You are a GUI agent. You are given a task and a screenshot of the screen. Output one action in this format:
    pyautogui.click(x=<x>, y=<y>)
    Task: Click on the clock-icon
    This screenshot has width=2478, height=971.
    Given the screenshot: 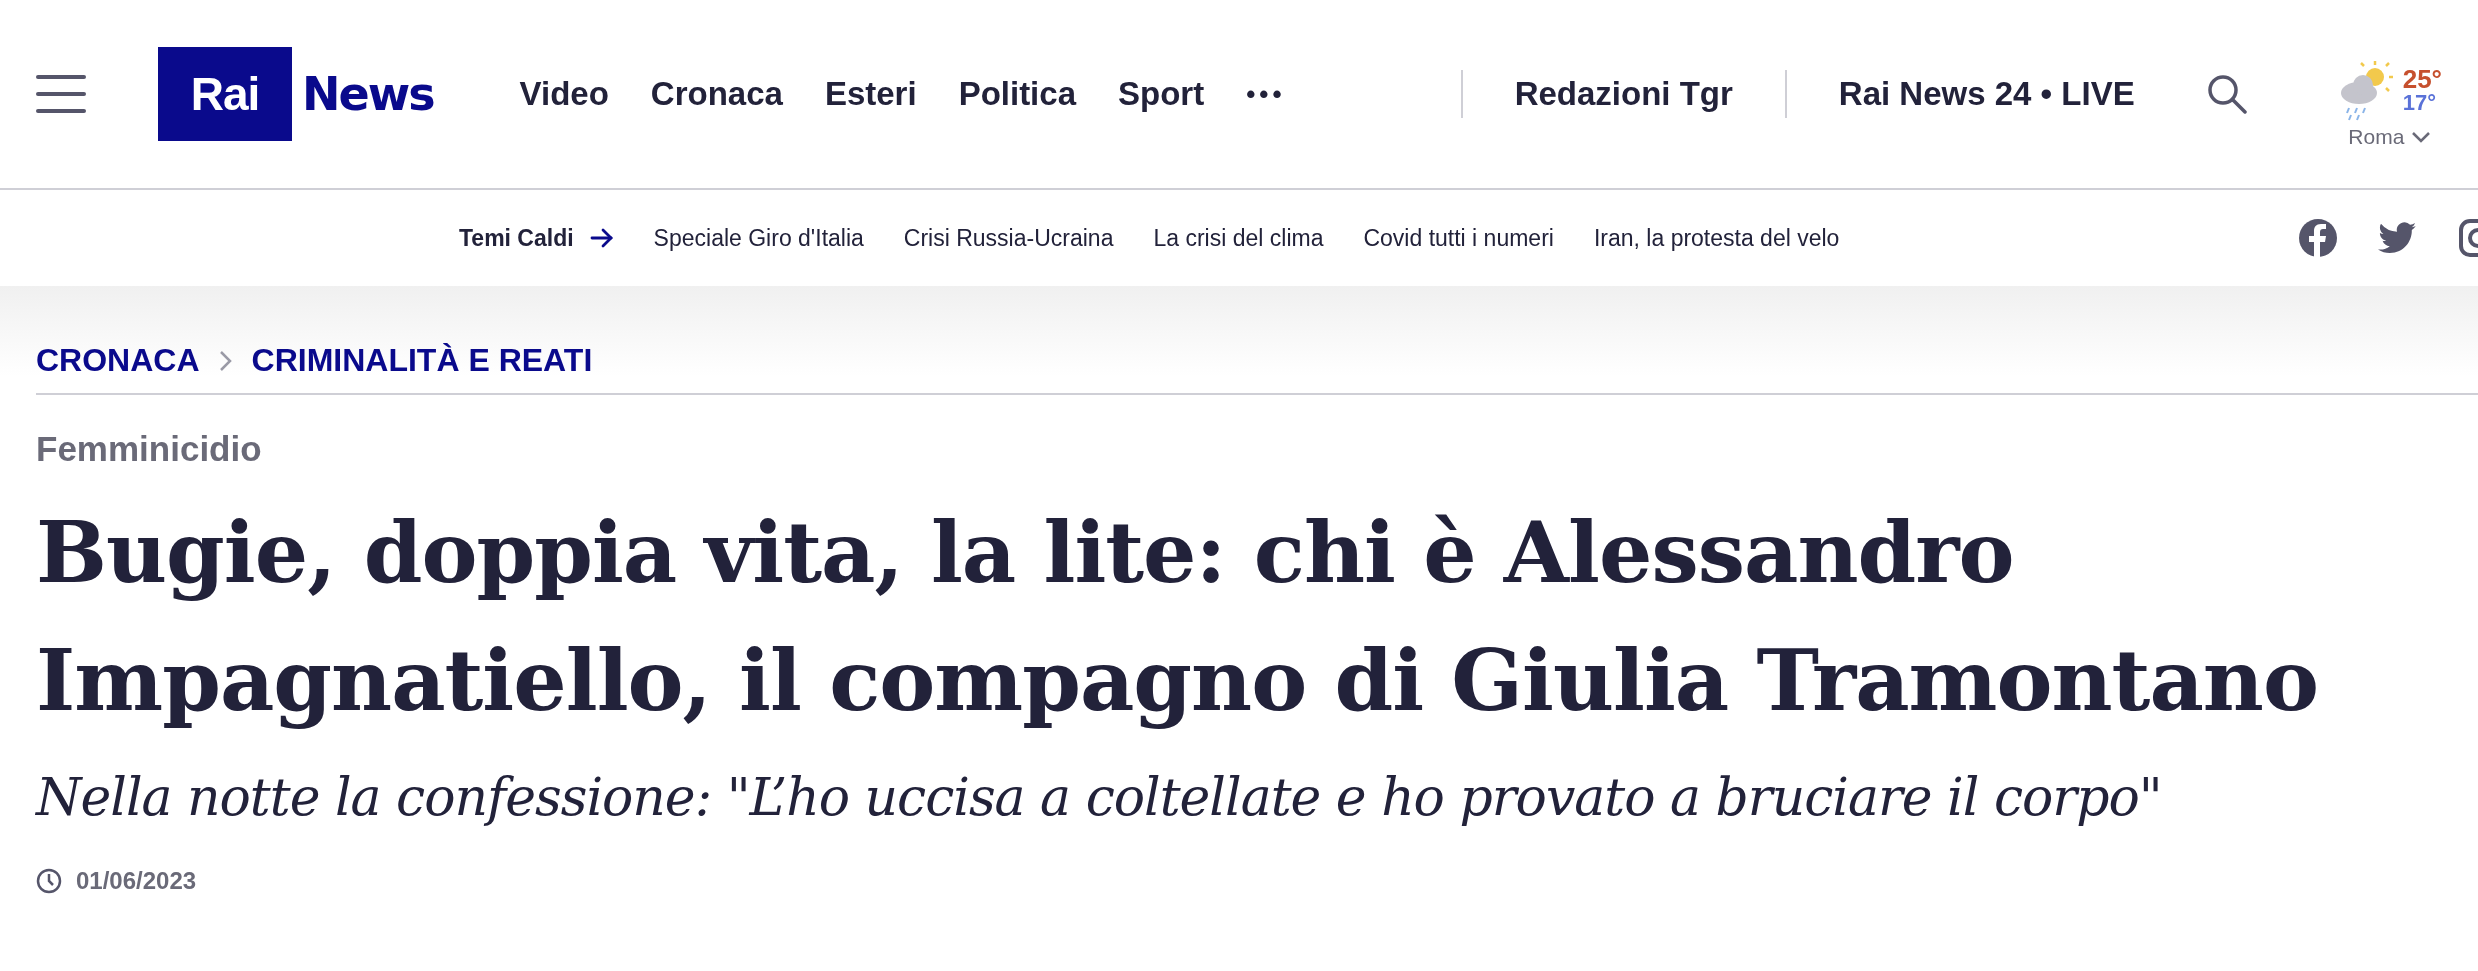 What is the action you would take?
    pyautogui.click(x=49, y=881)
    